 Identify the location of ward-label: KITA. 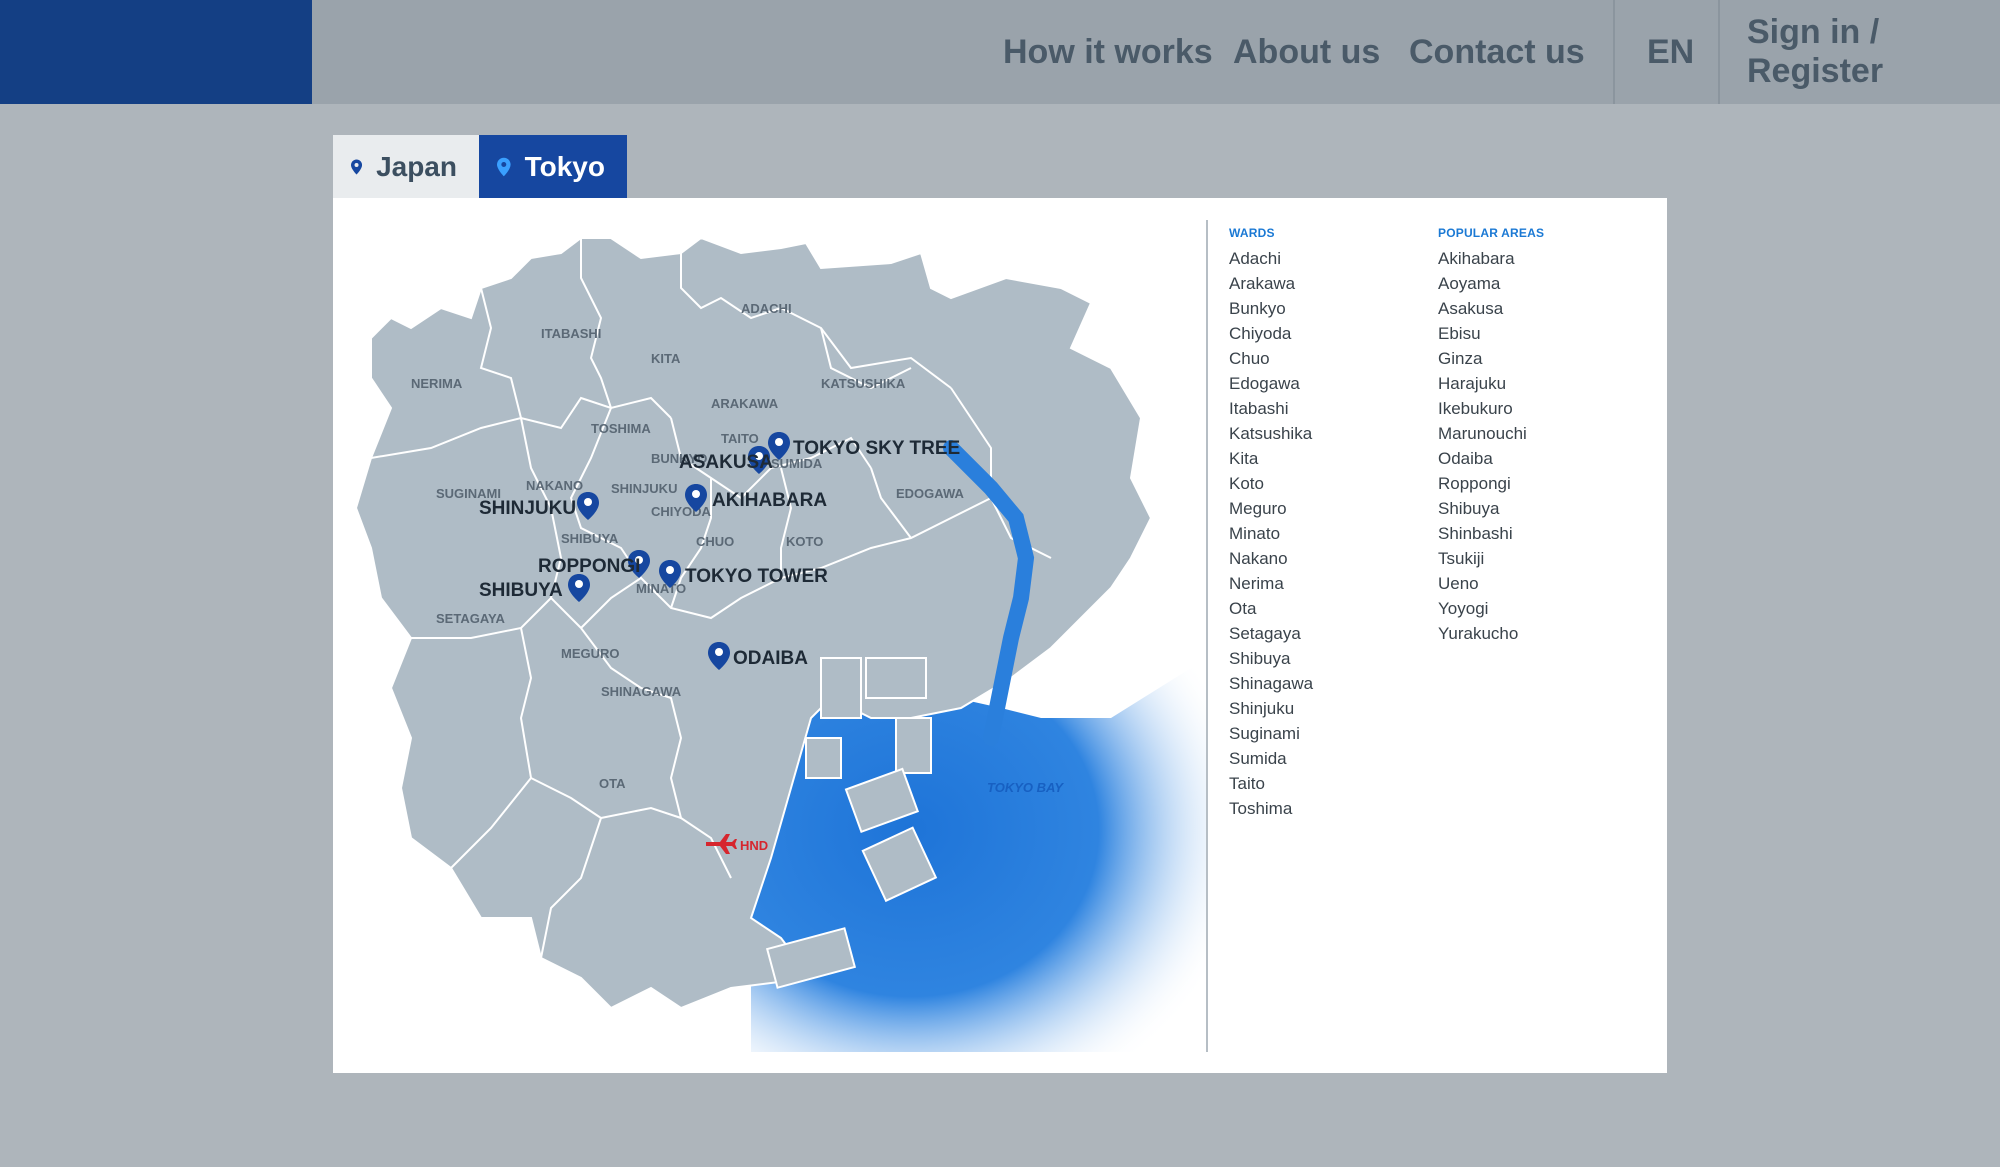
(666, 358).